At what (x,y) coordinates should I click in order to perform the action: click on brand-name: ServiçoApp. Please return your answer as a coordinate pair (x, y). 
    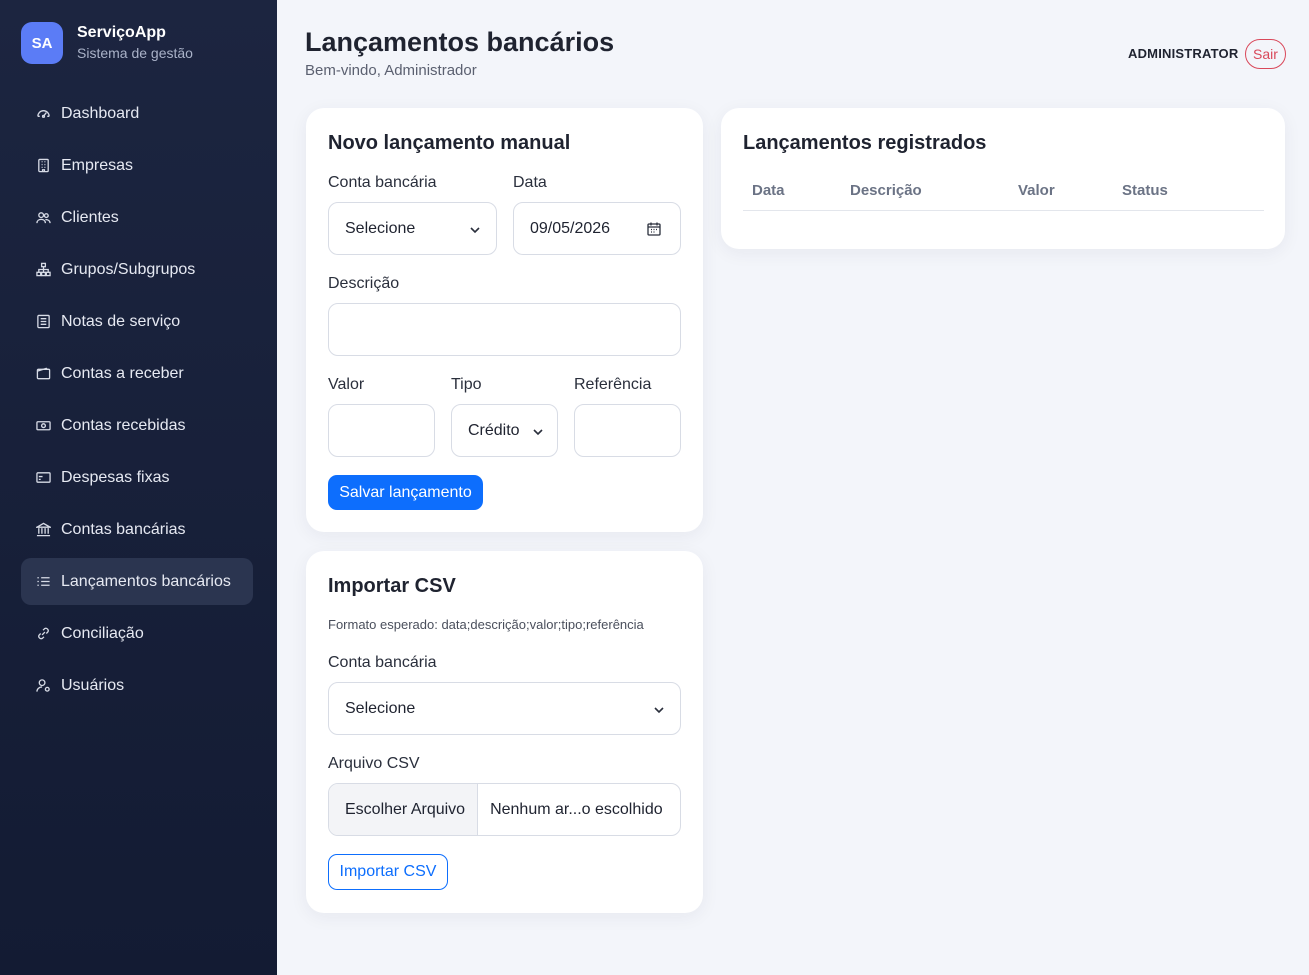
    Looking at the image, I should click on (121, 32).